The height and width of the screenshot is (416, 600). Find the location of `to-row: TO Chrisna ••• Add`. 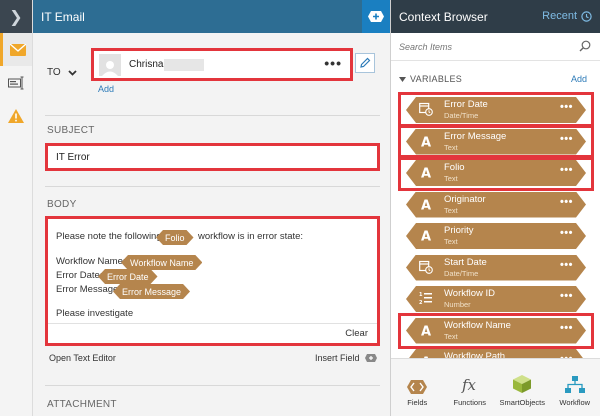

to-row: TO Chrisna ••• Add is located at coordinates (211, 73).